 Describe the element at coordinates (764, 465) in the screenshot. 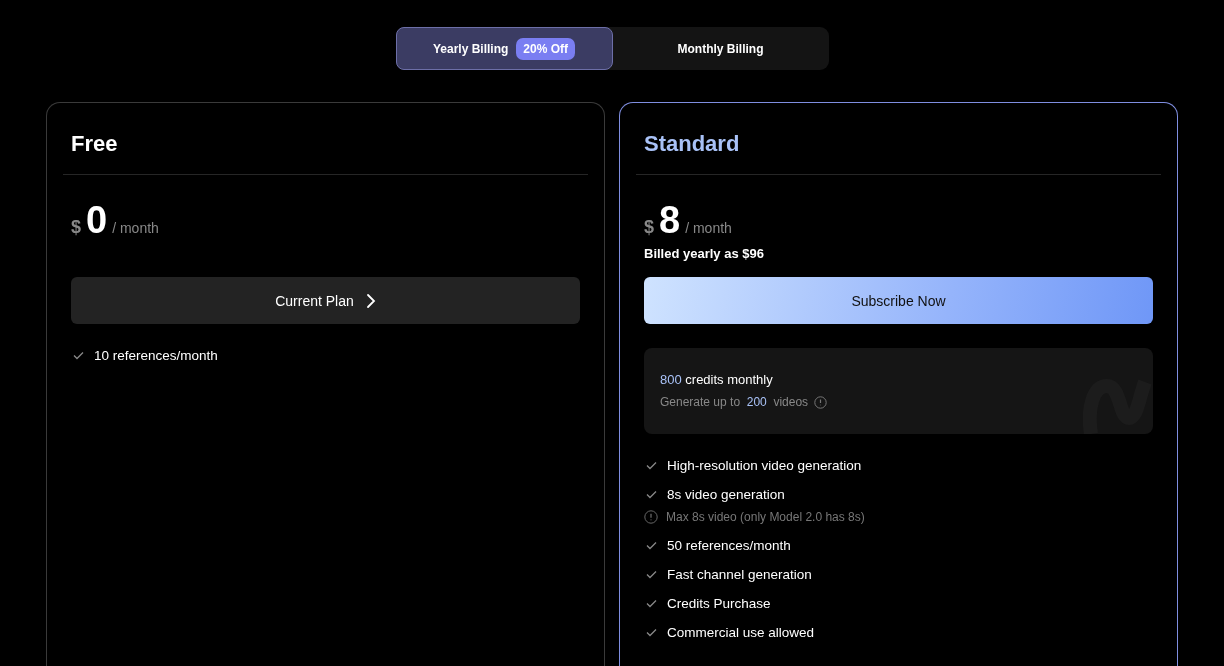

I see `feature-text: High-resolution video generation` at that location.